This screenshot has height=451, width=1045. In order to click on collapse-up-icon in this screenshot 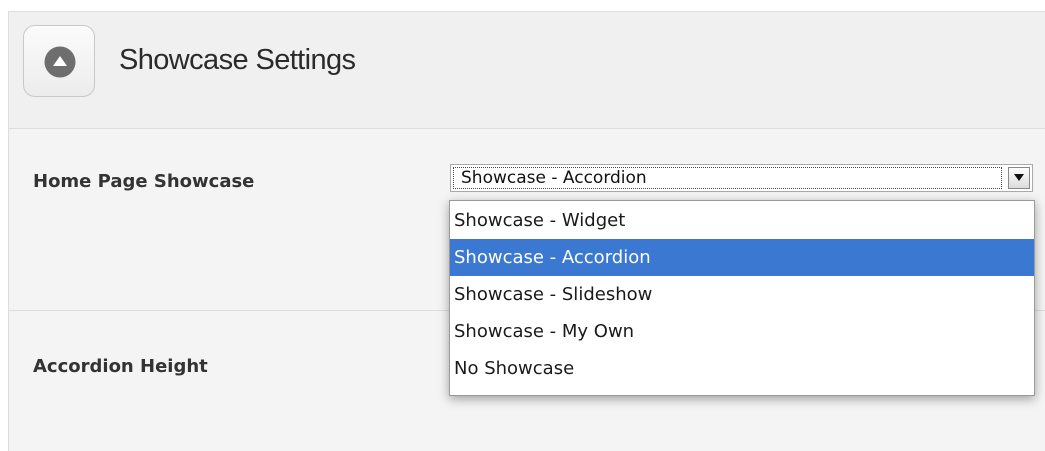, I will do `click(60, 62)`.